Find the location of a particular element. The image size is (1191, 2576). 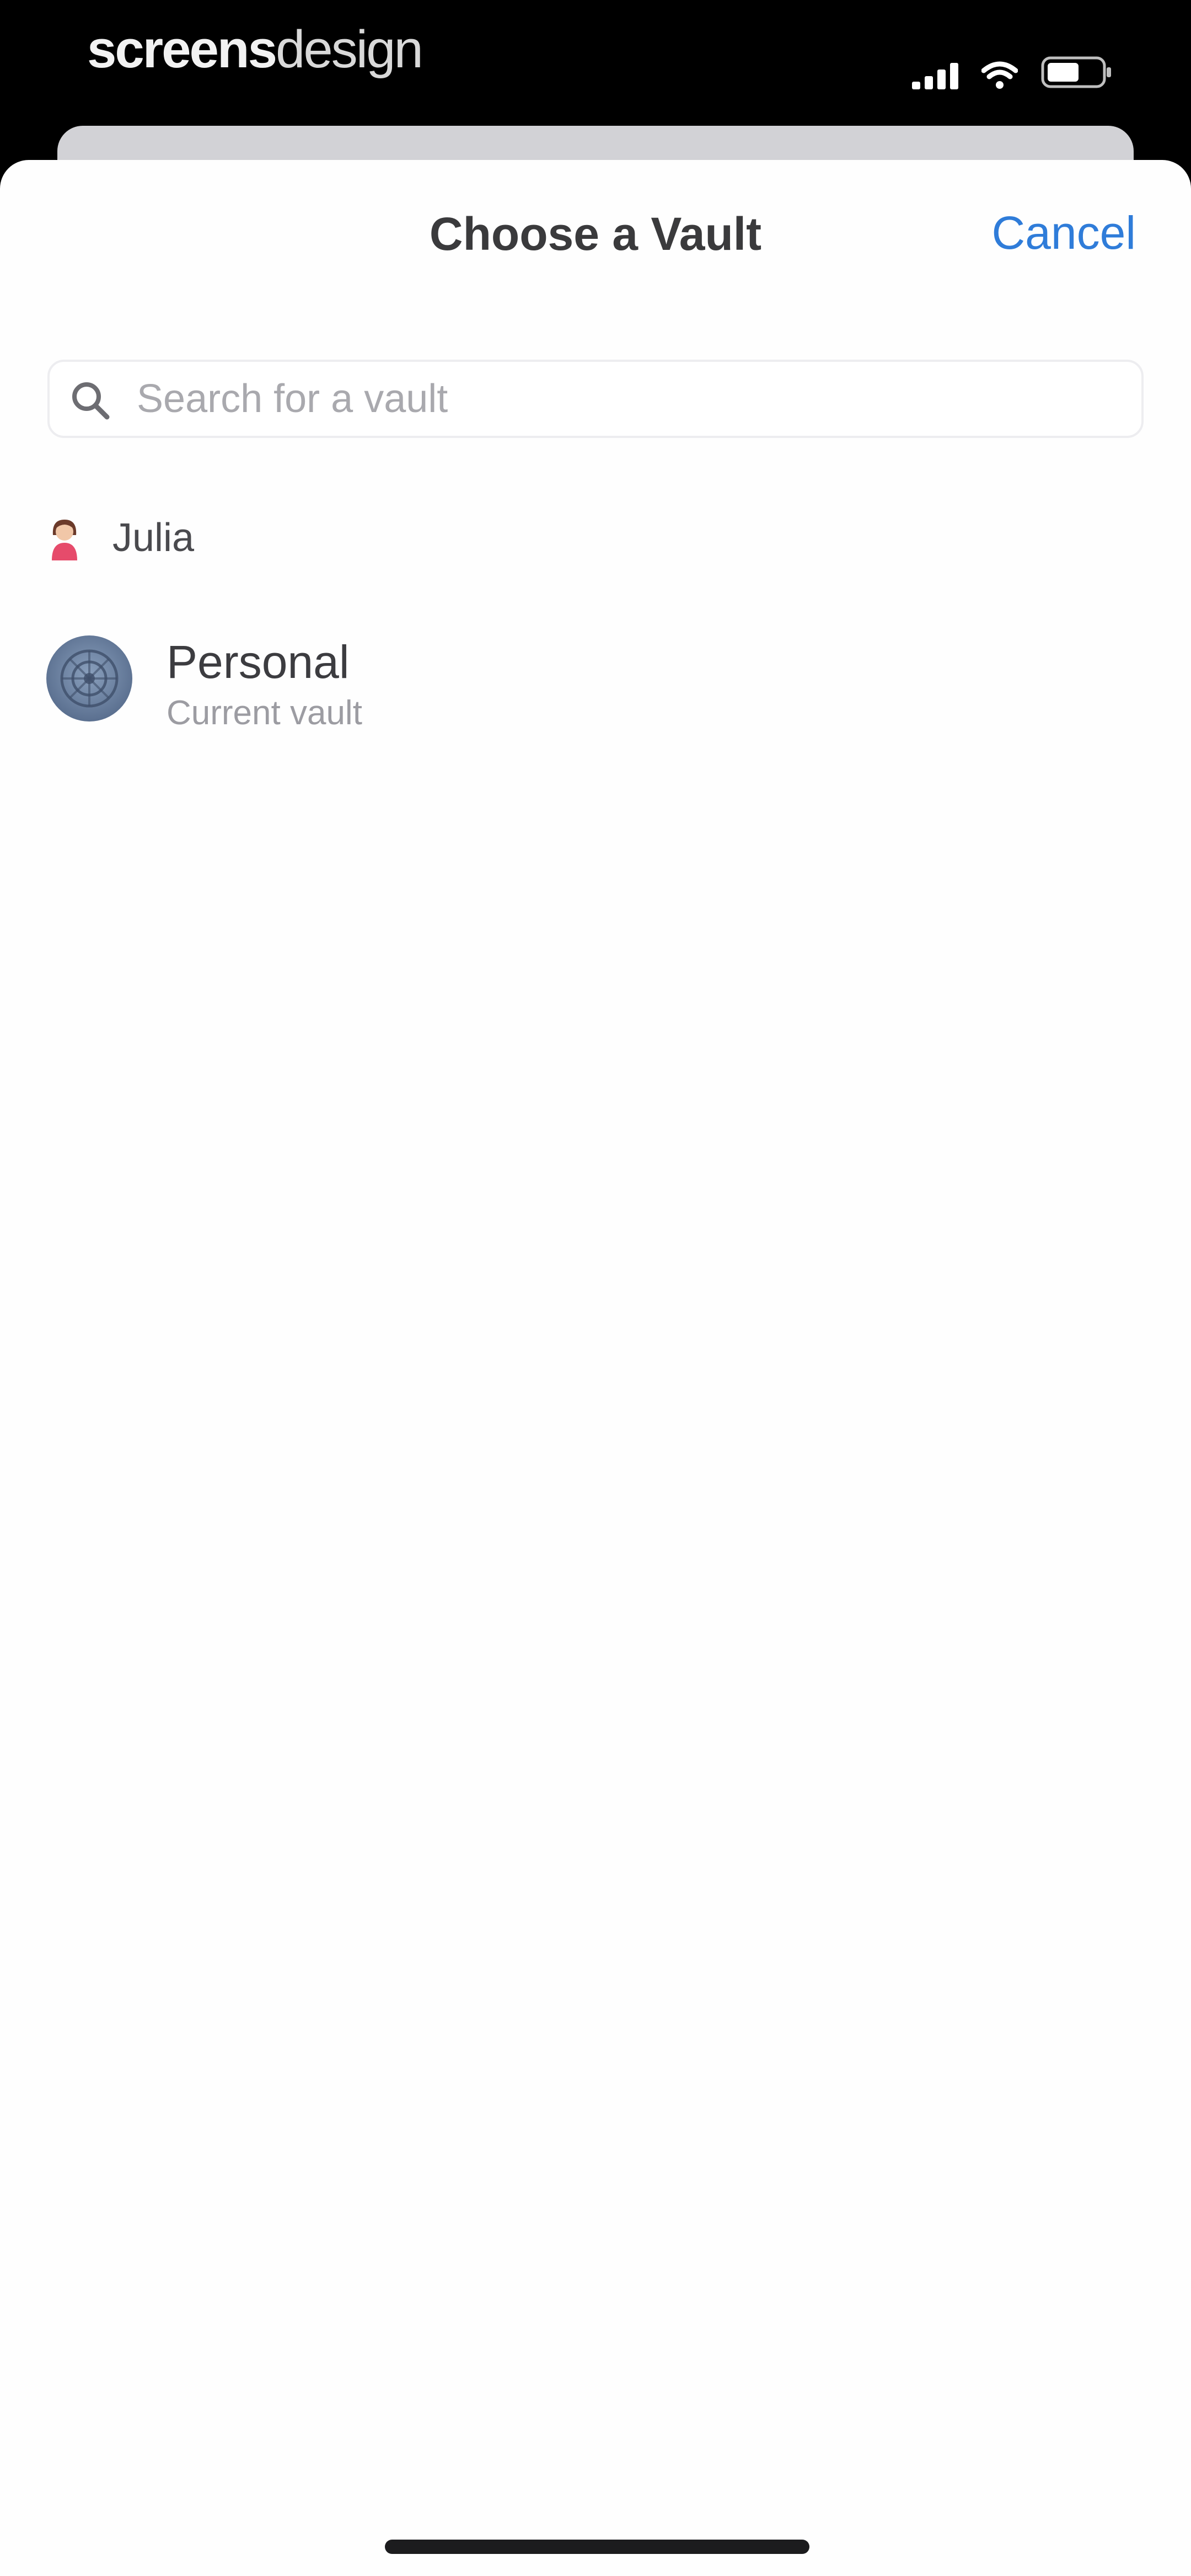

wifi-icon is located at coordinates (999, 75).